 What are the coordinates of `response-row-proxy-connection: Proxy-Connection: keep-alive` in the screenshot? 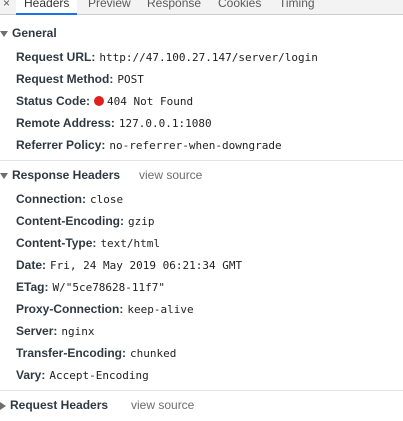 It's located at (105, 309).